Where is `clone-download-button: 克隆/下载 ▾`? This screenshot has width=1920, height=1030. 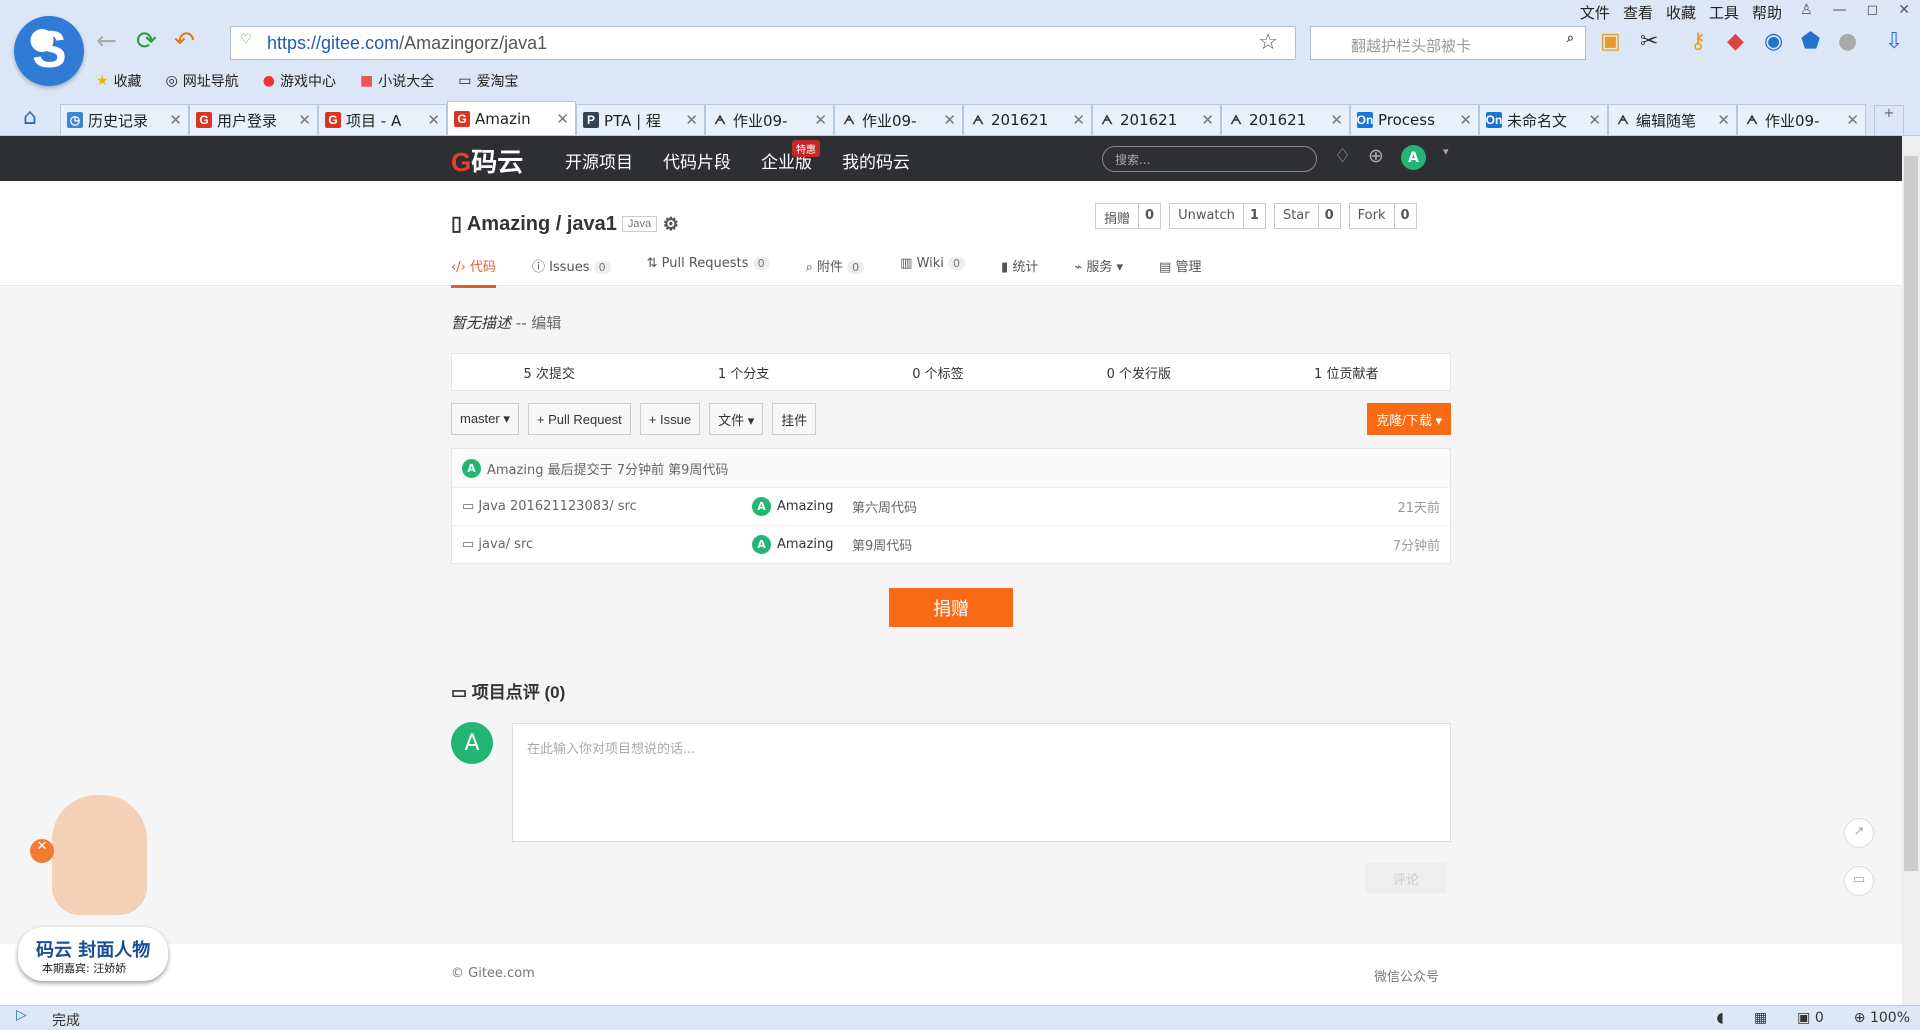
clone-download-button: 克隆/下载 ▾ is located at coordinates (1409, 419).